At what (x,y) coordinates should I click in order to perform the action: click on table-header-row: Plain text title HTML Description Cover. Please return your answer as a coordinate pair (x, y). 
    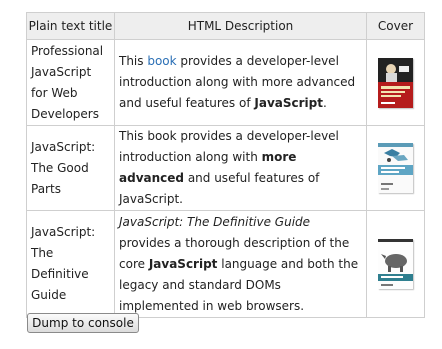
    Looking at the image, I should click on (225, 26).